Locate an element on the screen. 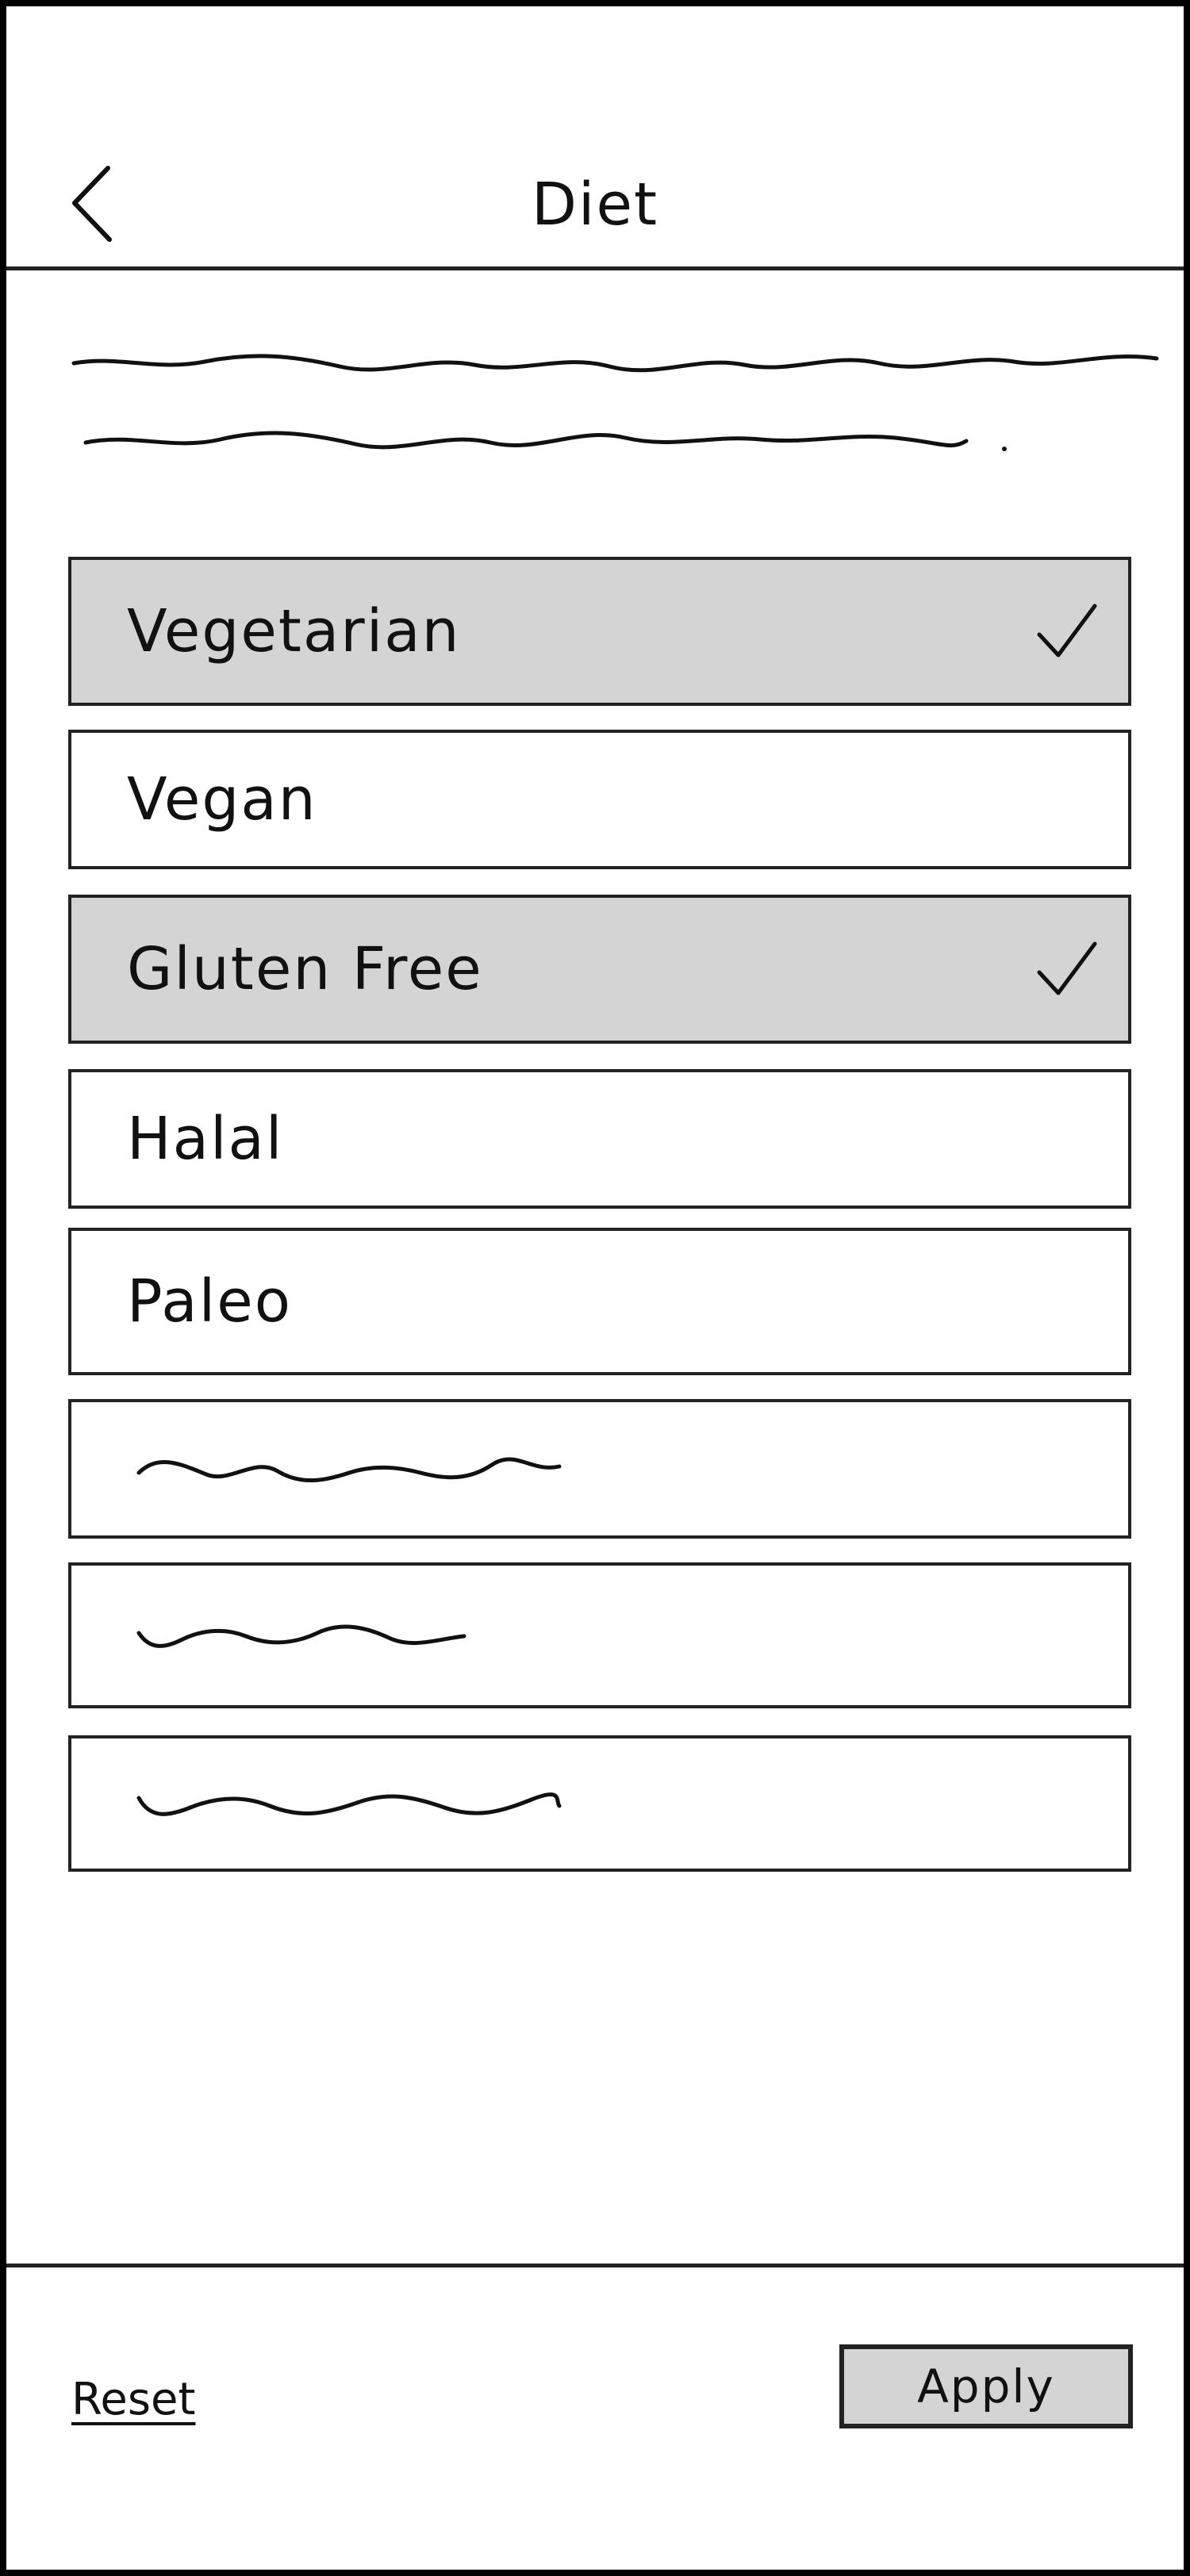 This screenshot has width=1190, height=2576. option-label: Paleo is located at coordinates (210, 1301).